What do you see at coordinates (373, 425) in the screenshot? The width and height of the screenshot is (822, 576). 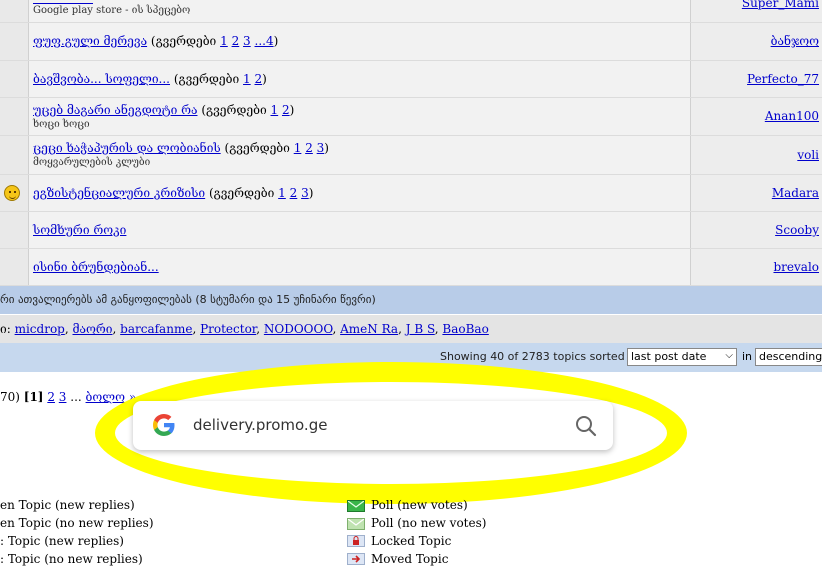 I see `search-box: delivery.promo.ge` at bounding box center [373, 425].